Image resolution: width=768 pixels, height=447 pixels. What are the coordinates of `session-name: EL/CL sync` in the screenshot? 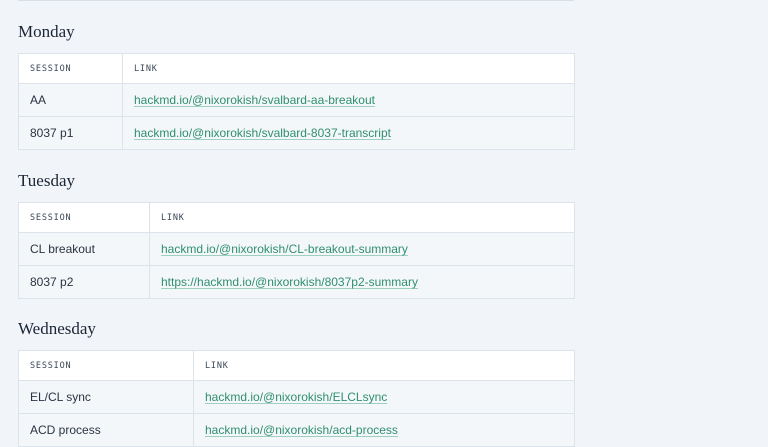 It's located at (106, 397).